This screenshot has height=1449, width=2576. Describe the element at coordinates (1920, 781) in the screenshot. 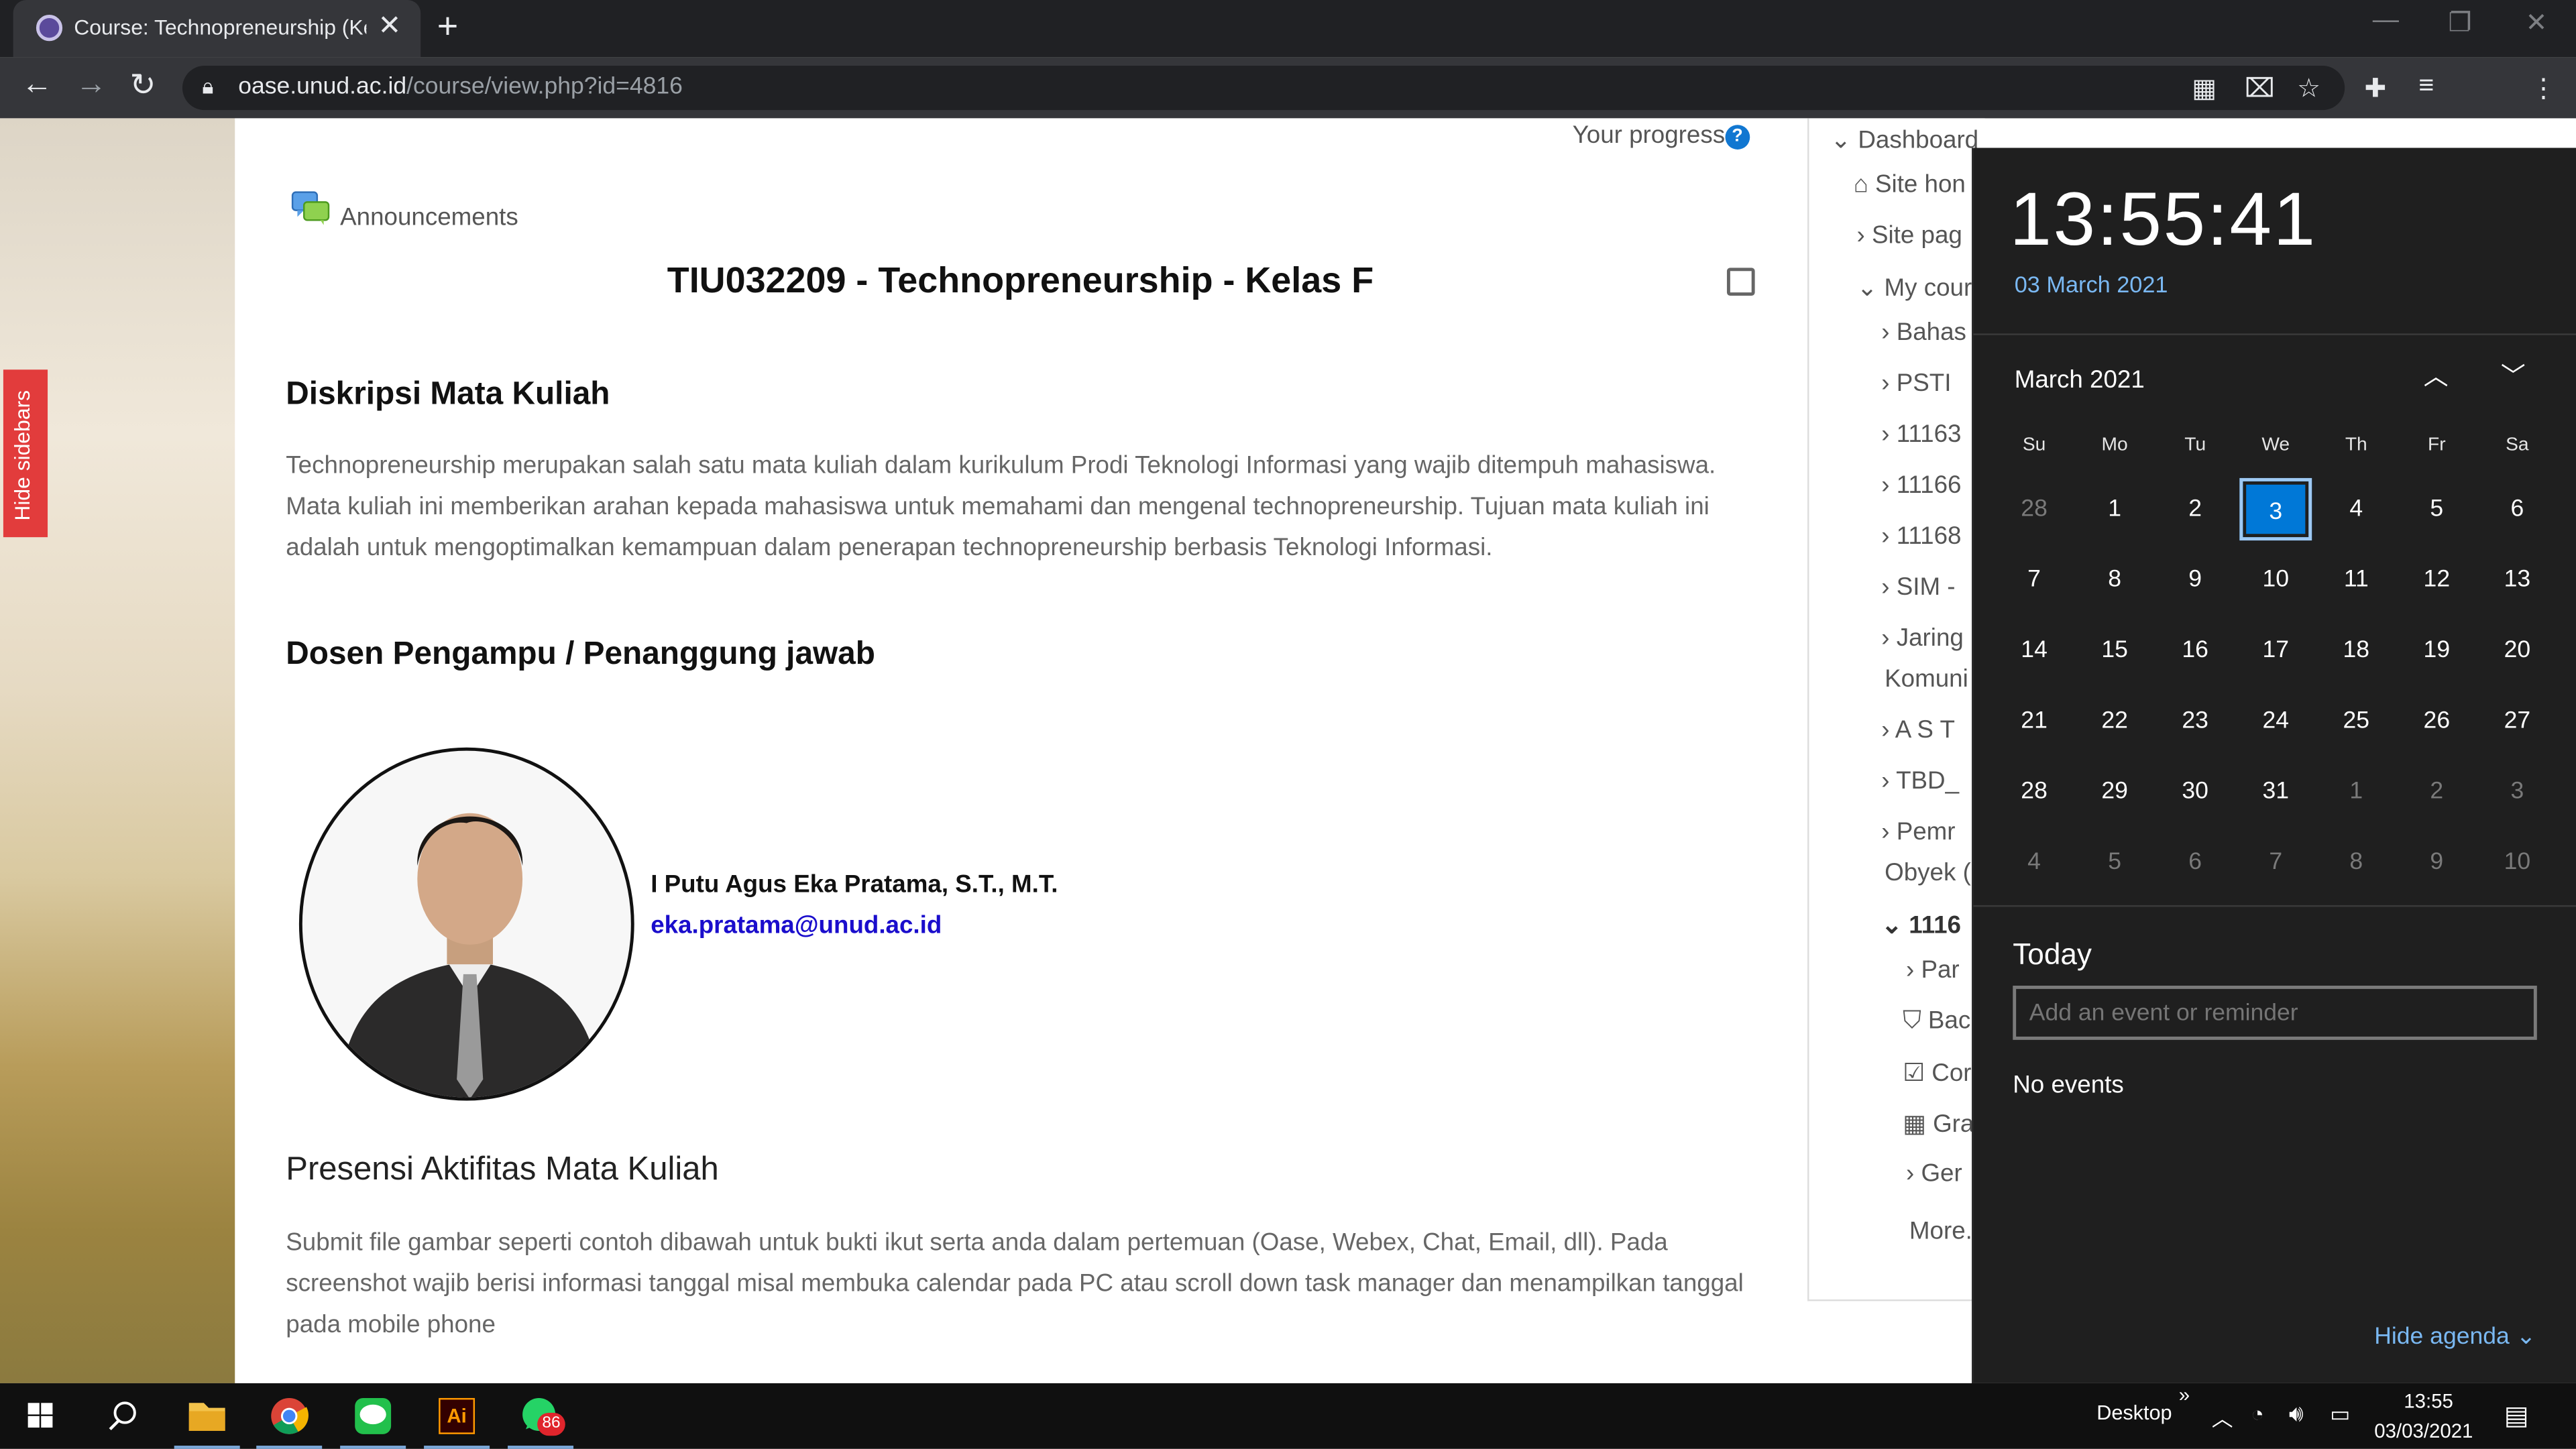

I see `nav-course-item: › TBD_` at that location.